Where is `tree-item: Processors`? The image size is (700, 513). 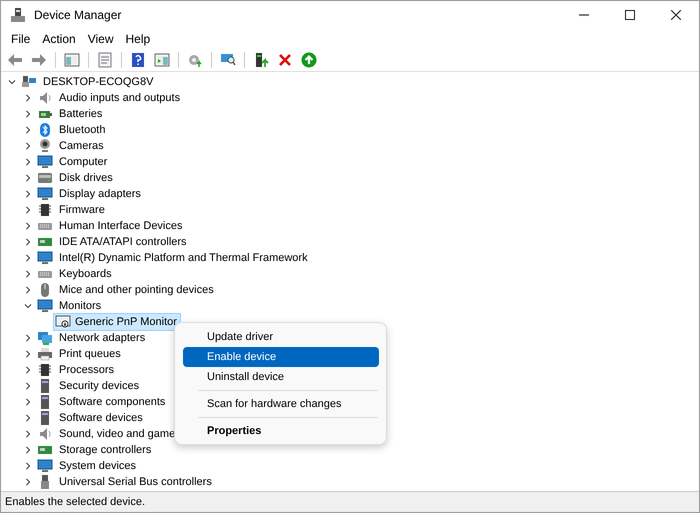 tree-item: Processors is located at coordinates (86, 370).